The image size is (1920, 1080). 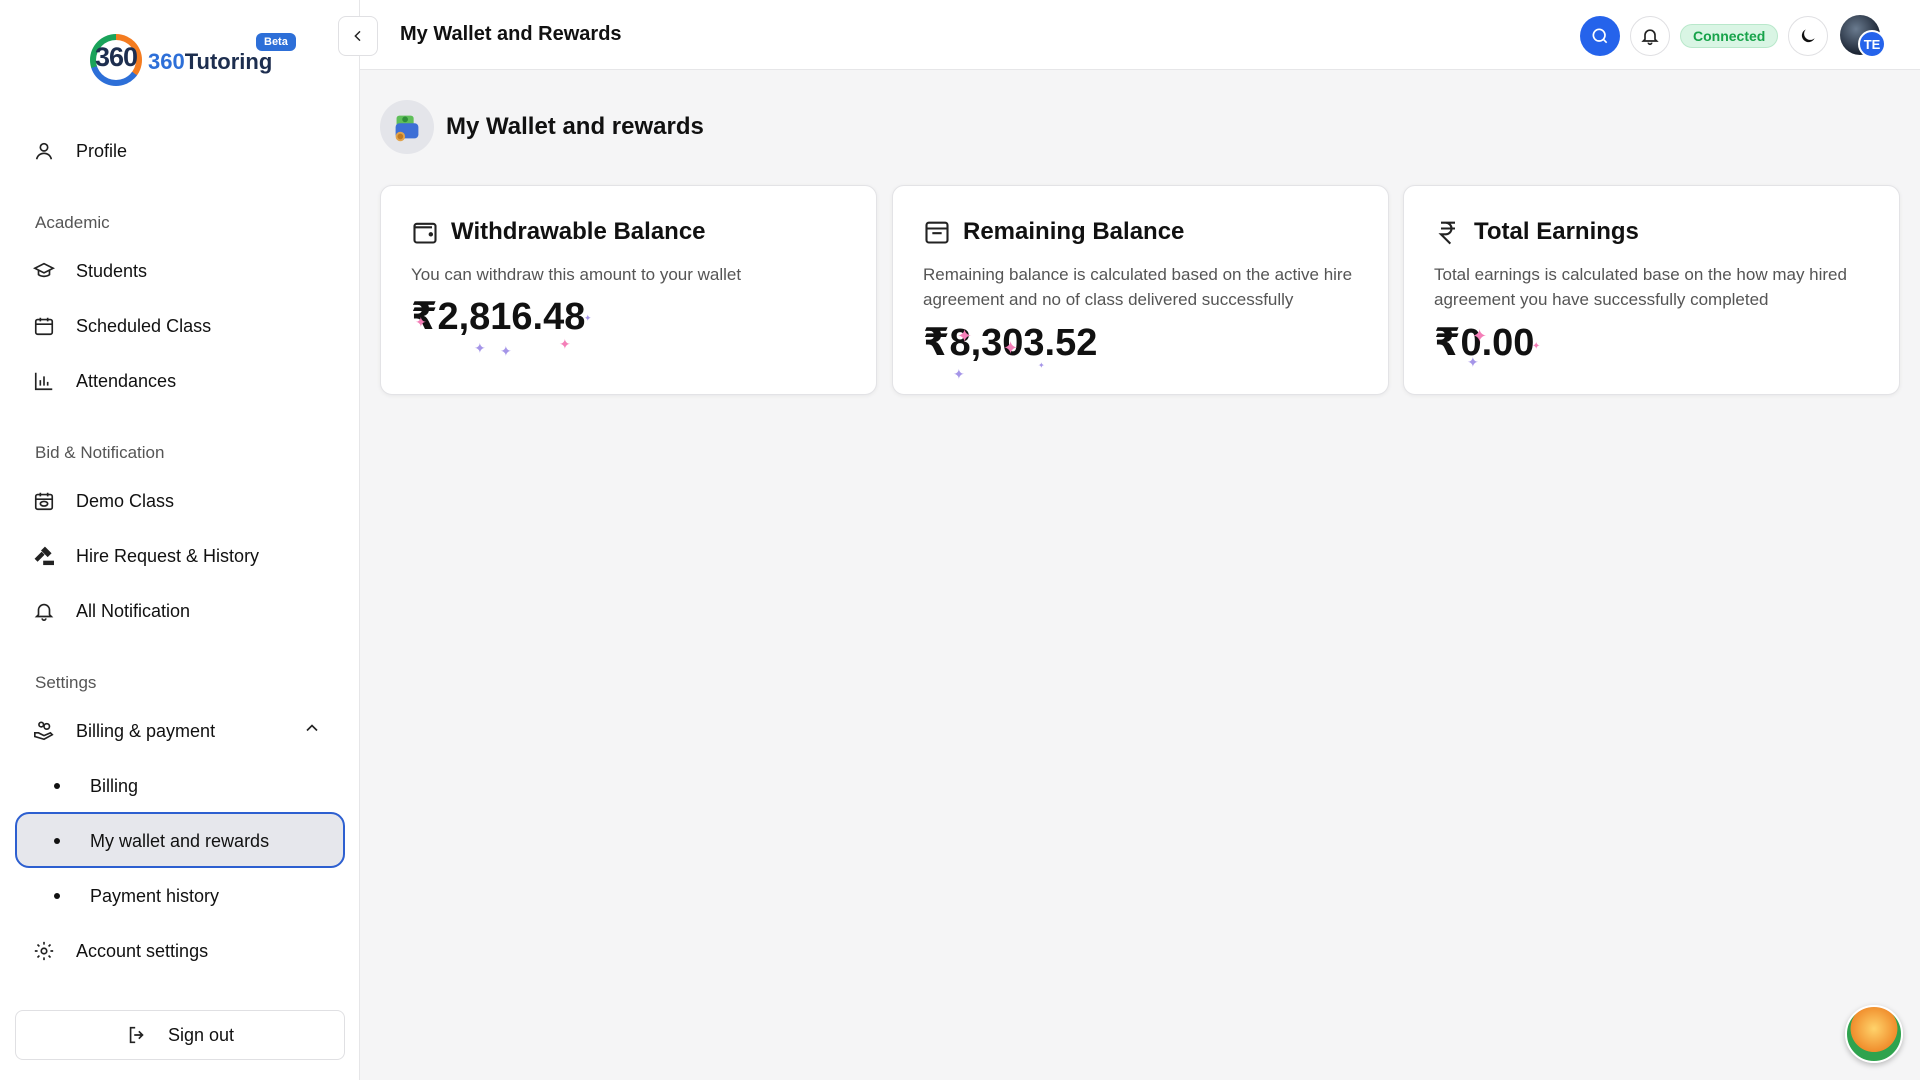 I want to click on sidebar-item-label: Scheduled Class, so click(x=144, y=325).